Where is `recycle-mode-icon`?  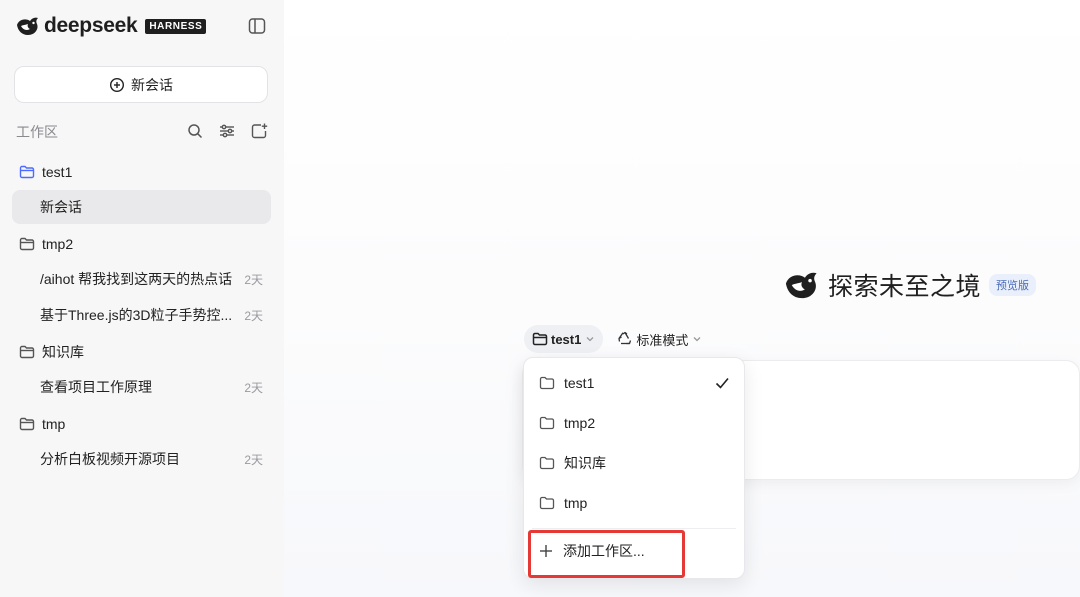
recycle-mode-icon is located at coordinates (625, 339).